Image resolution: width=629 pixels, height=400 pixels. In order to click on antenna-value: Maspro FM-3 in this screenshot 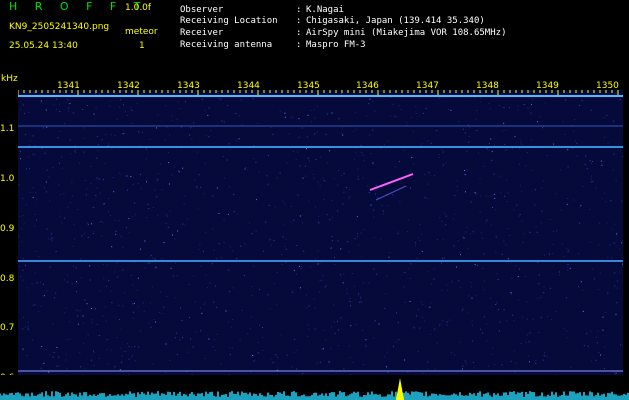, I will do `click(336, 45)`.